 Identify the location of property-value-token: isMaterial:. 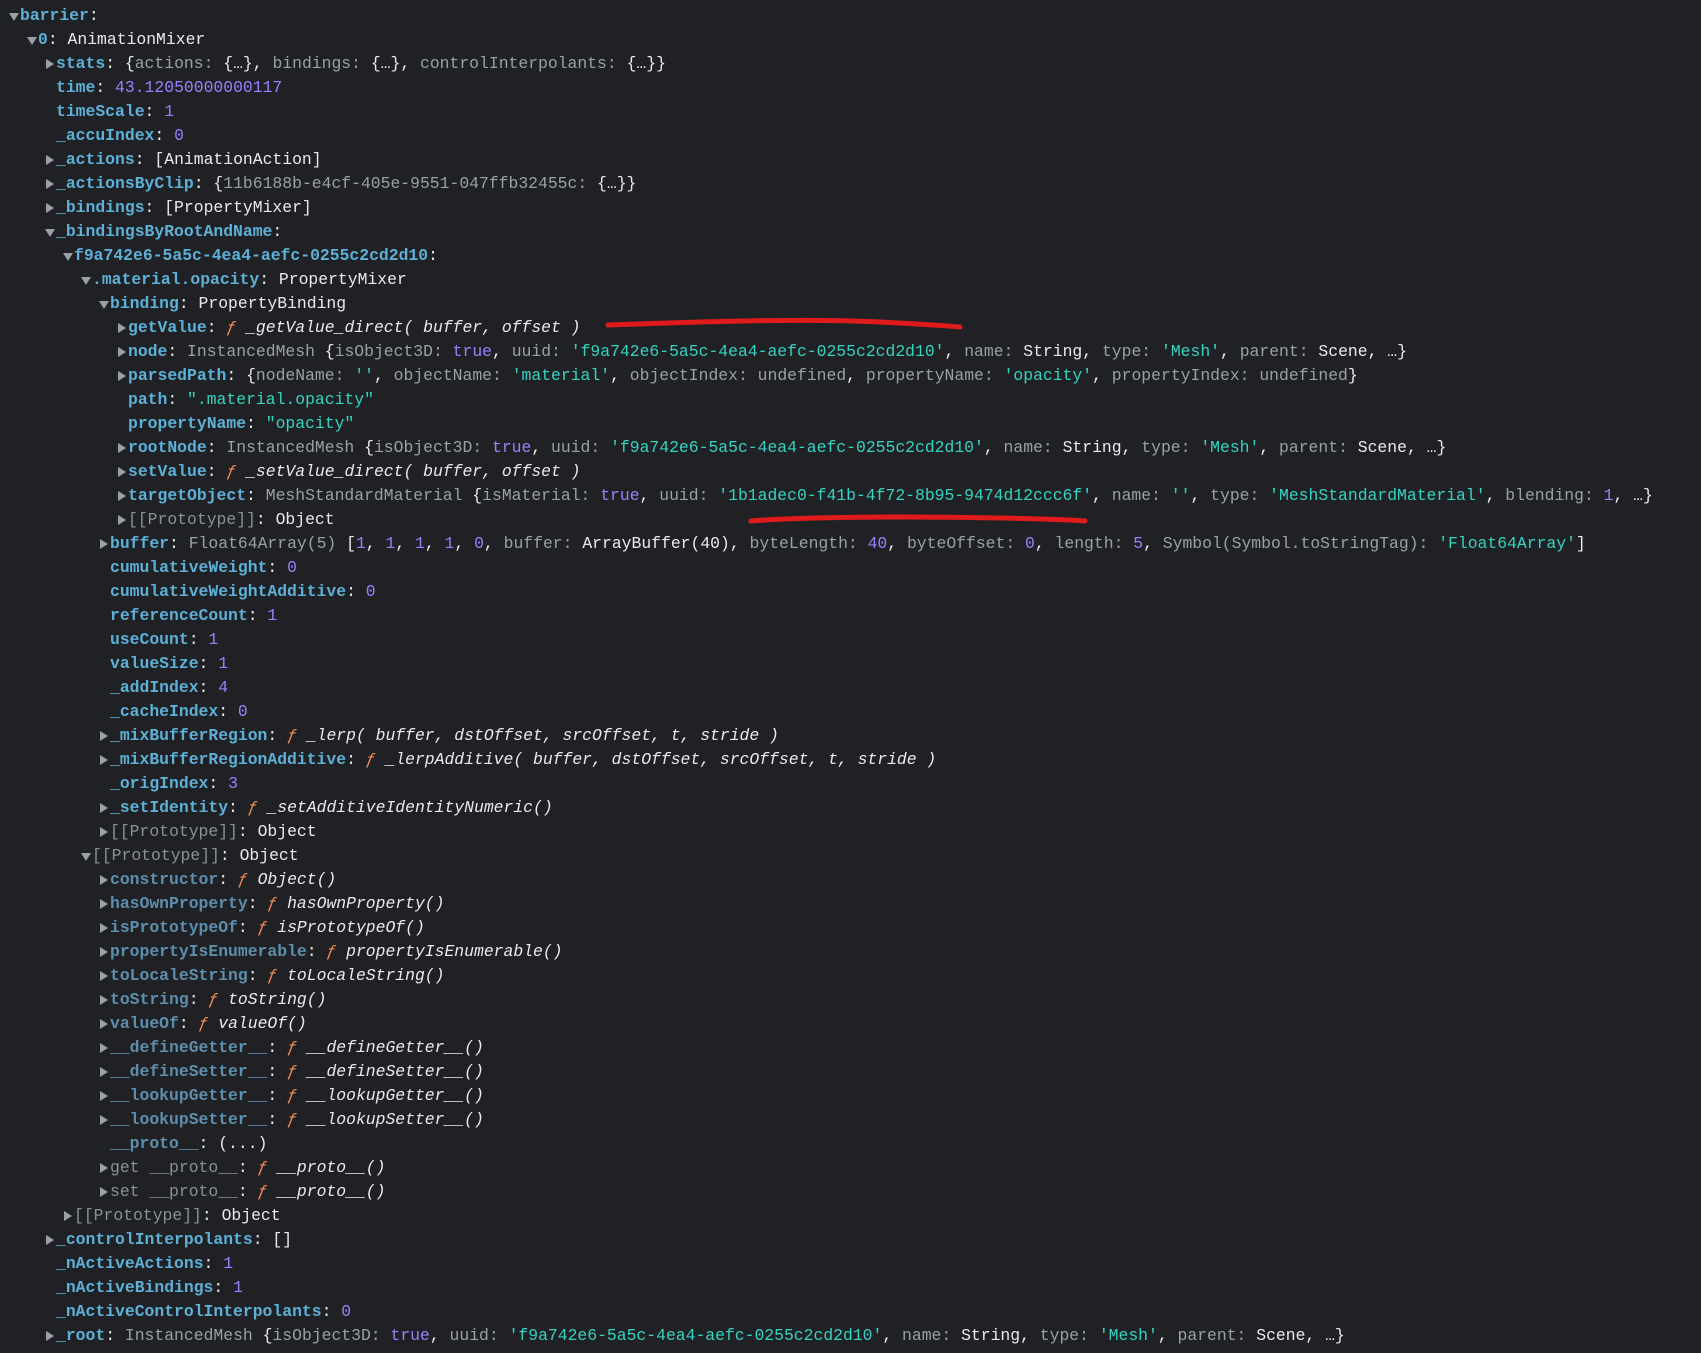
(541, 495).